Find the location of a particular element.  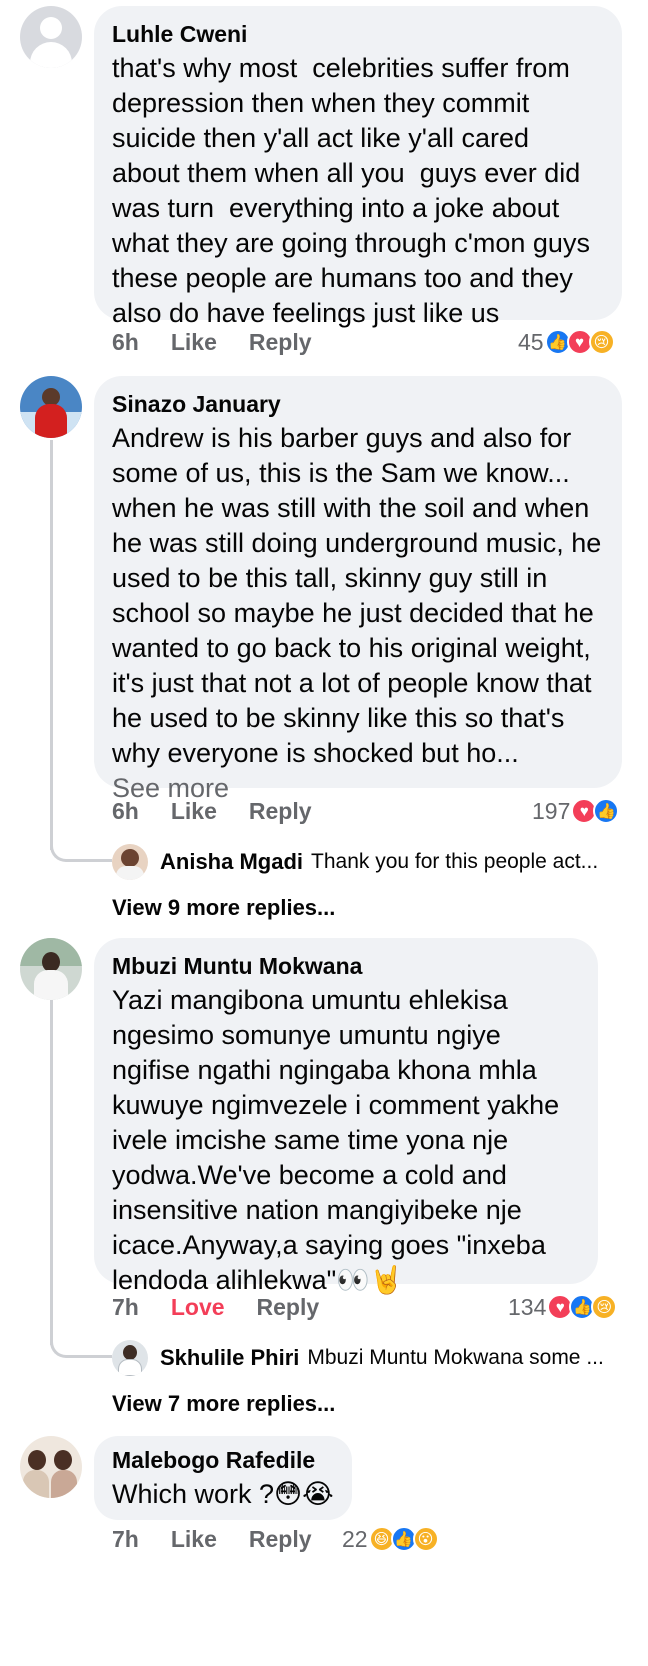

like-icon: 👍 is located at coordinates (606, 811).